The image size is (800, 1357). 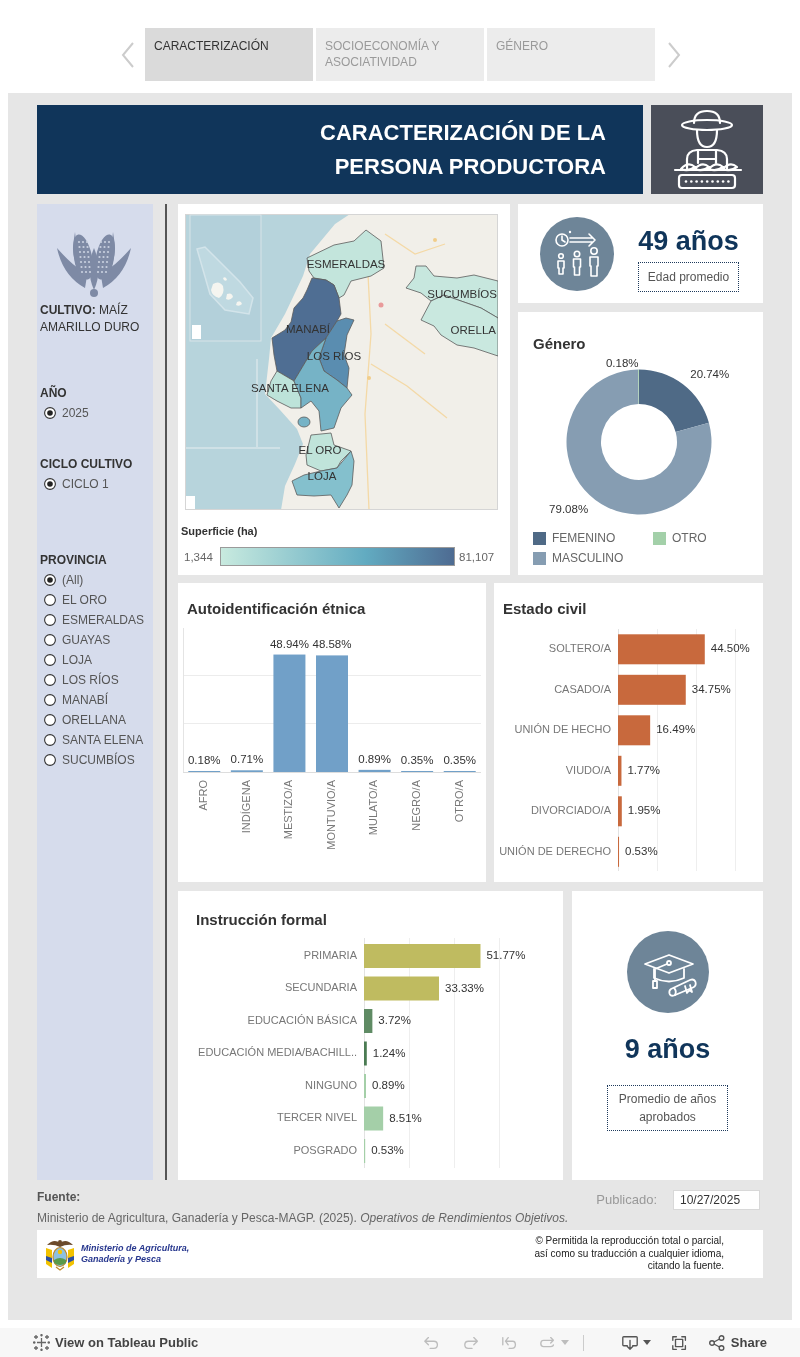 What do you see at coordinates (245, 807) in the screenshot?
I see `axis-label: INDÍGENA` at bounding box center [245, 807].